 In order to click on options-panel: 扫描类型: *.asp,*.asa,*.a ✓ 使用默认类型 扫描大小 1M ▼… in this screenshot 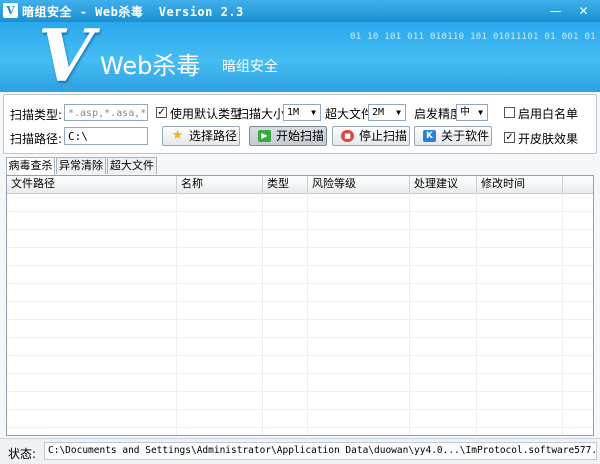, I will do `click(300, 124)`.